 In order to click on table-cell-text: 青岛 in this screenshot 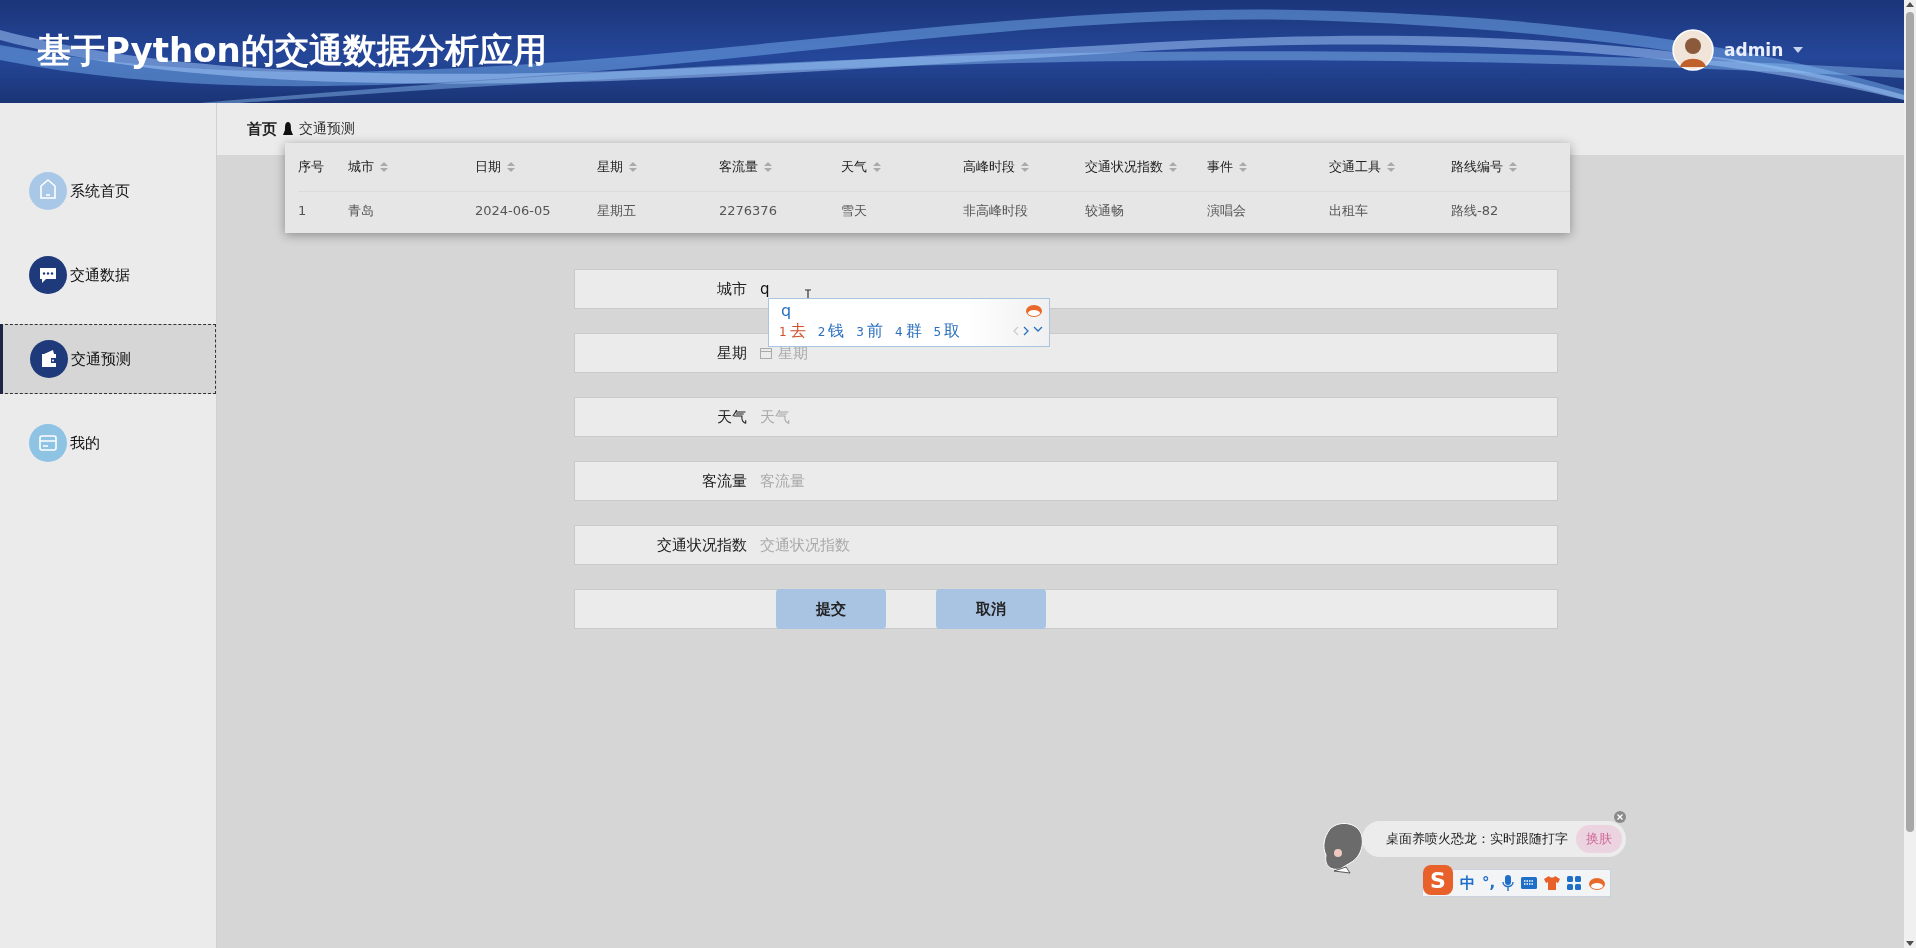, I will do `click(361, 210)`.